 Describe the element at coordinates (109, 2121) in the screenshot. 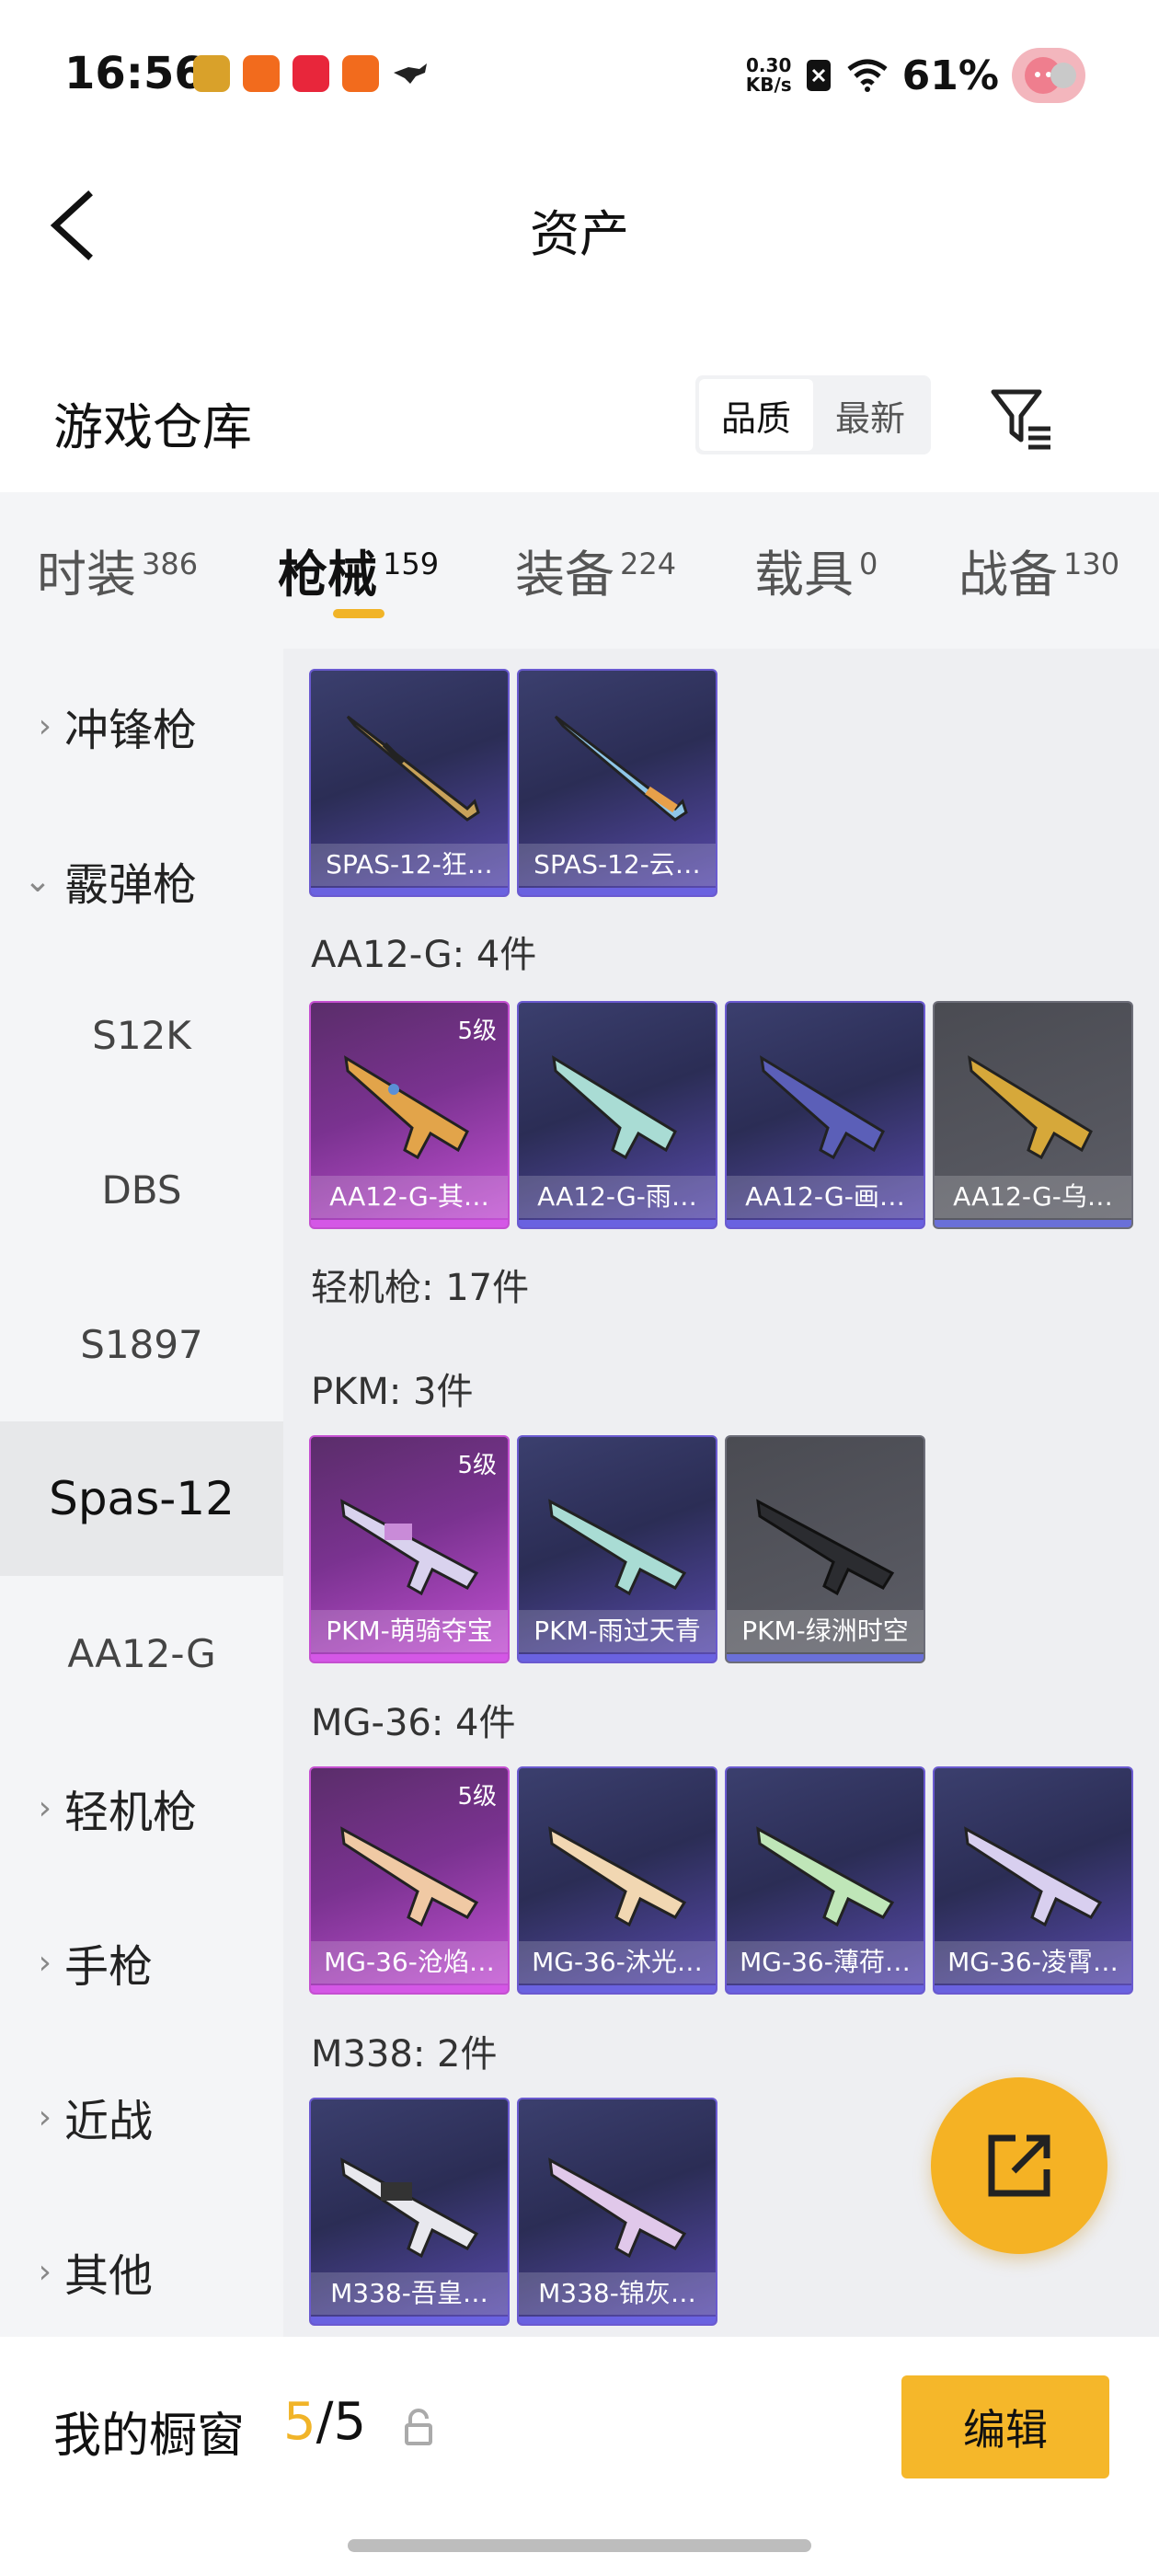

I see `sidebar-item-label: 近战` at that location.